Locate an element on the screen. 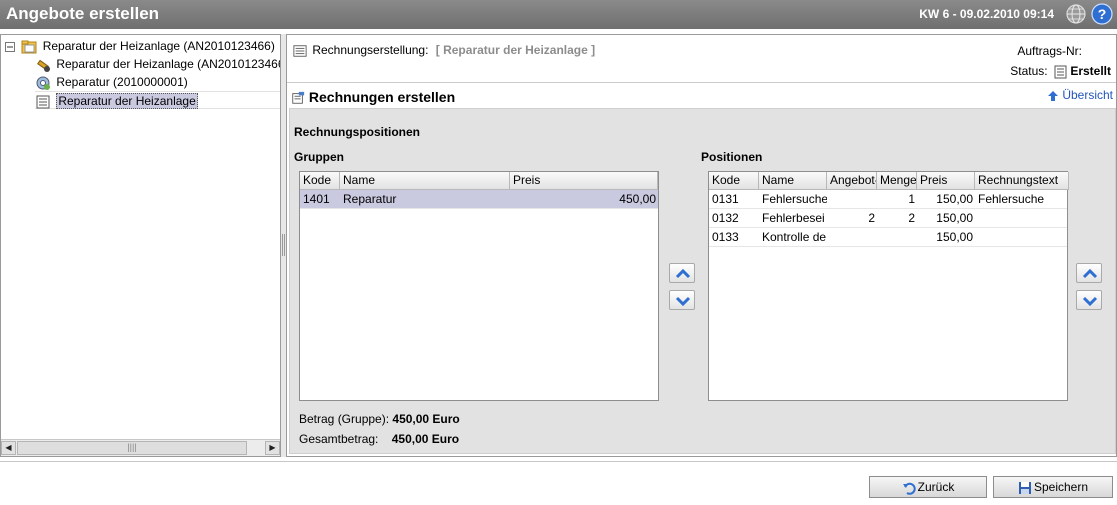 The height and width of the screenshot is (505, 1117). cell-rechnungstext: Fehlersuche is located at coordinates (1011, 199).